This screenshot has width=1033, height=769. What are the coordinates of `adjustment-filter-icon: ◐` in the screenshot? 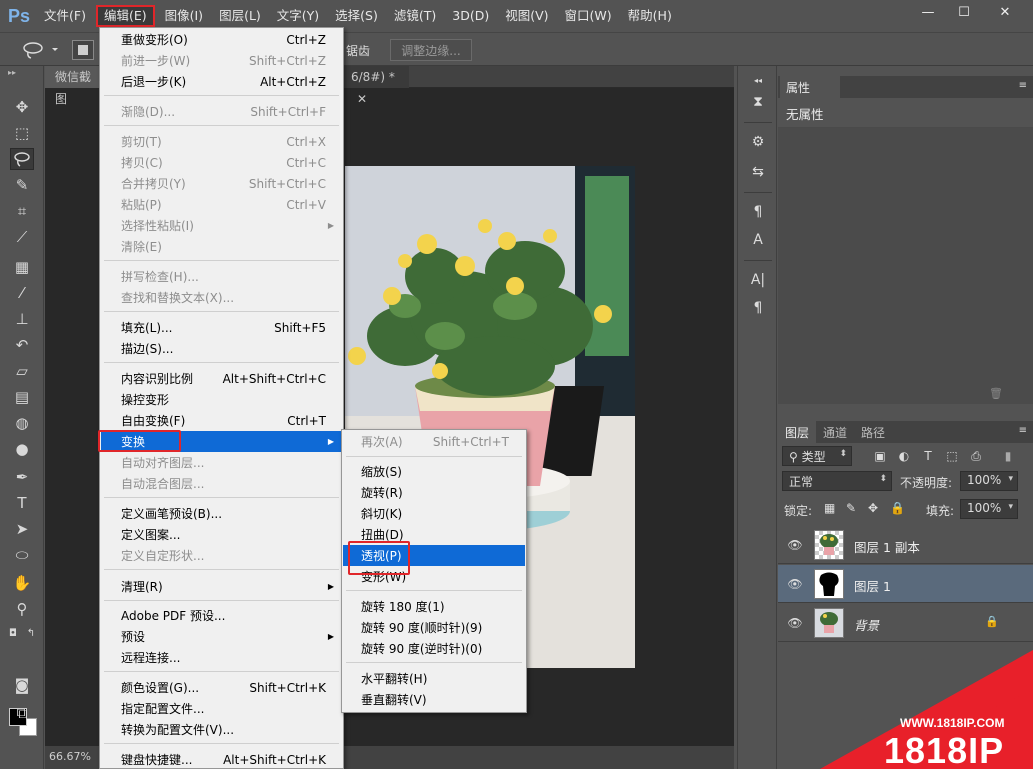 It's located at (904, 456).